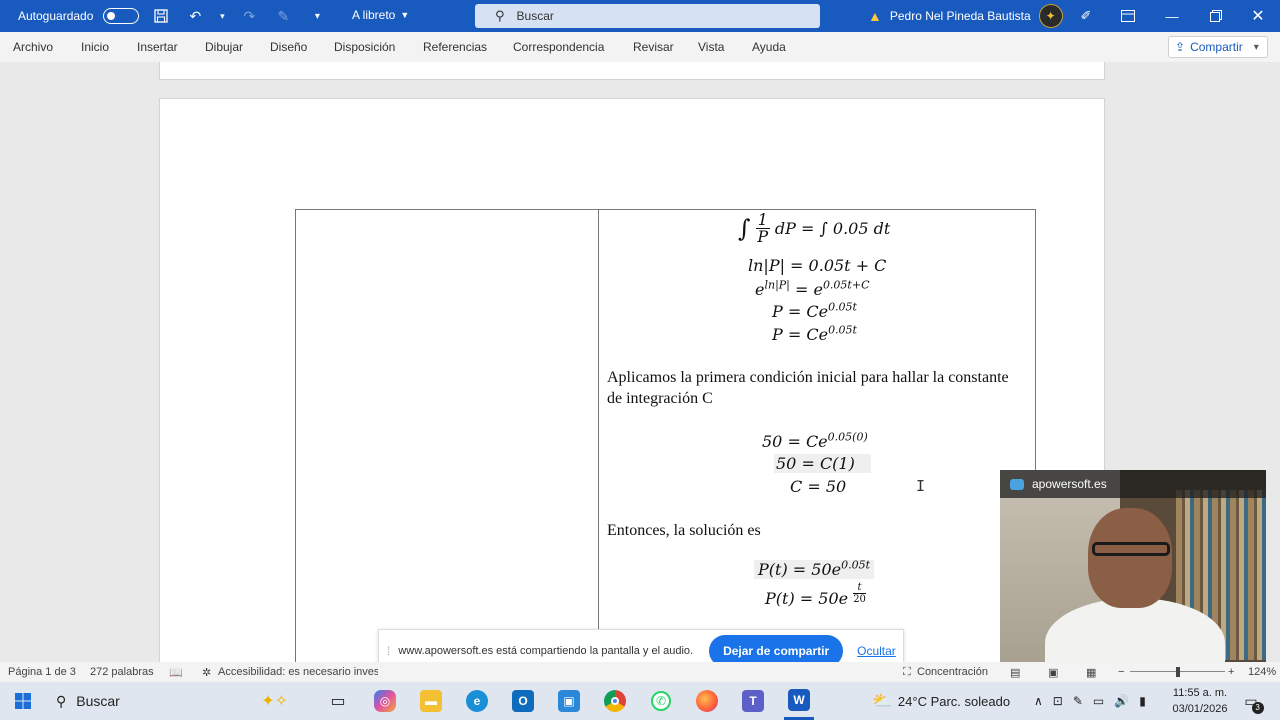 Image resolution: width=1280 pixels, height=720 pixels. What do you see at coordinates (647, 16) in the screenshot?
I see `search-box: ⚲ Buscar` at bounding box center [647, 16].